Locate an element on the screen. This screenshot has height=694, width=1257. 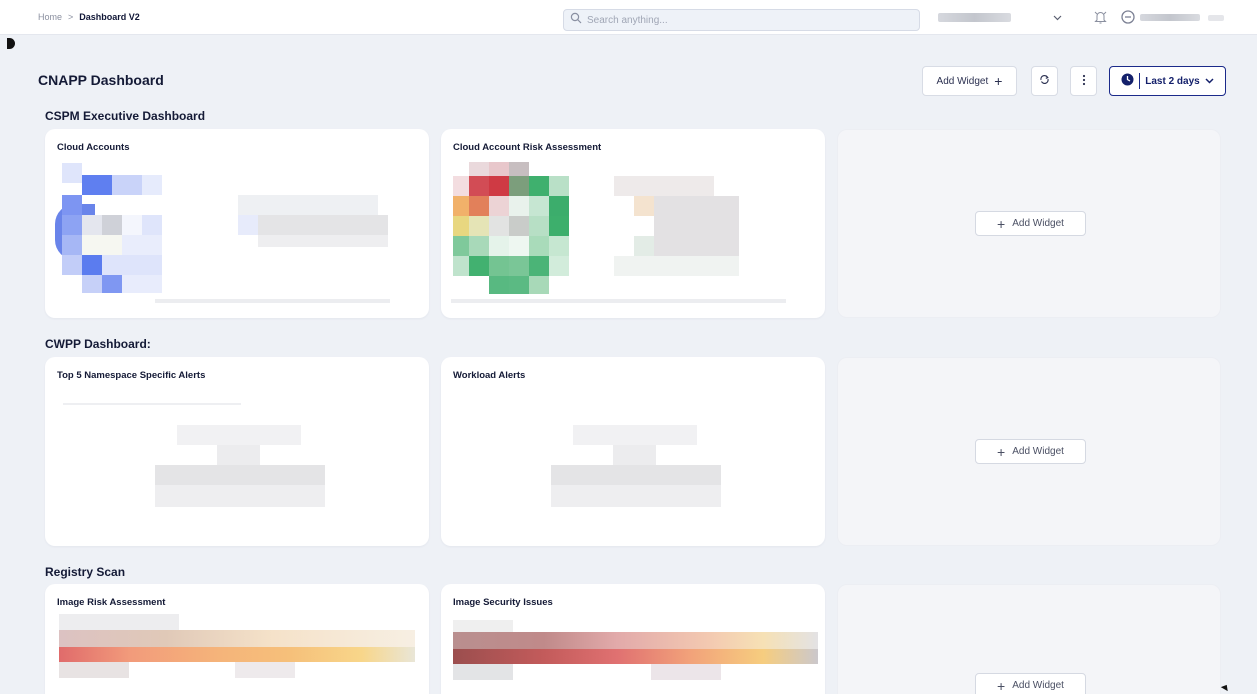
user-icon is located at coordinates (1128, 17).